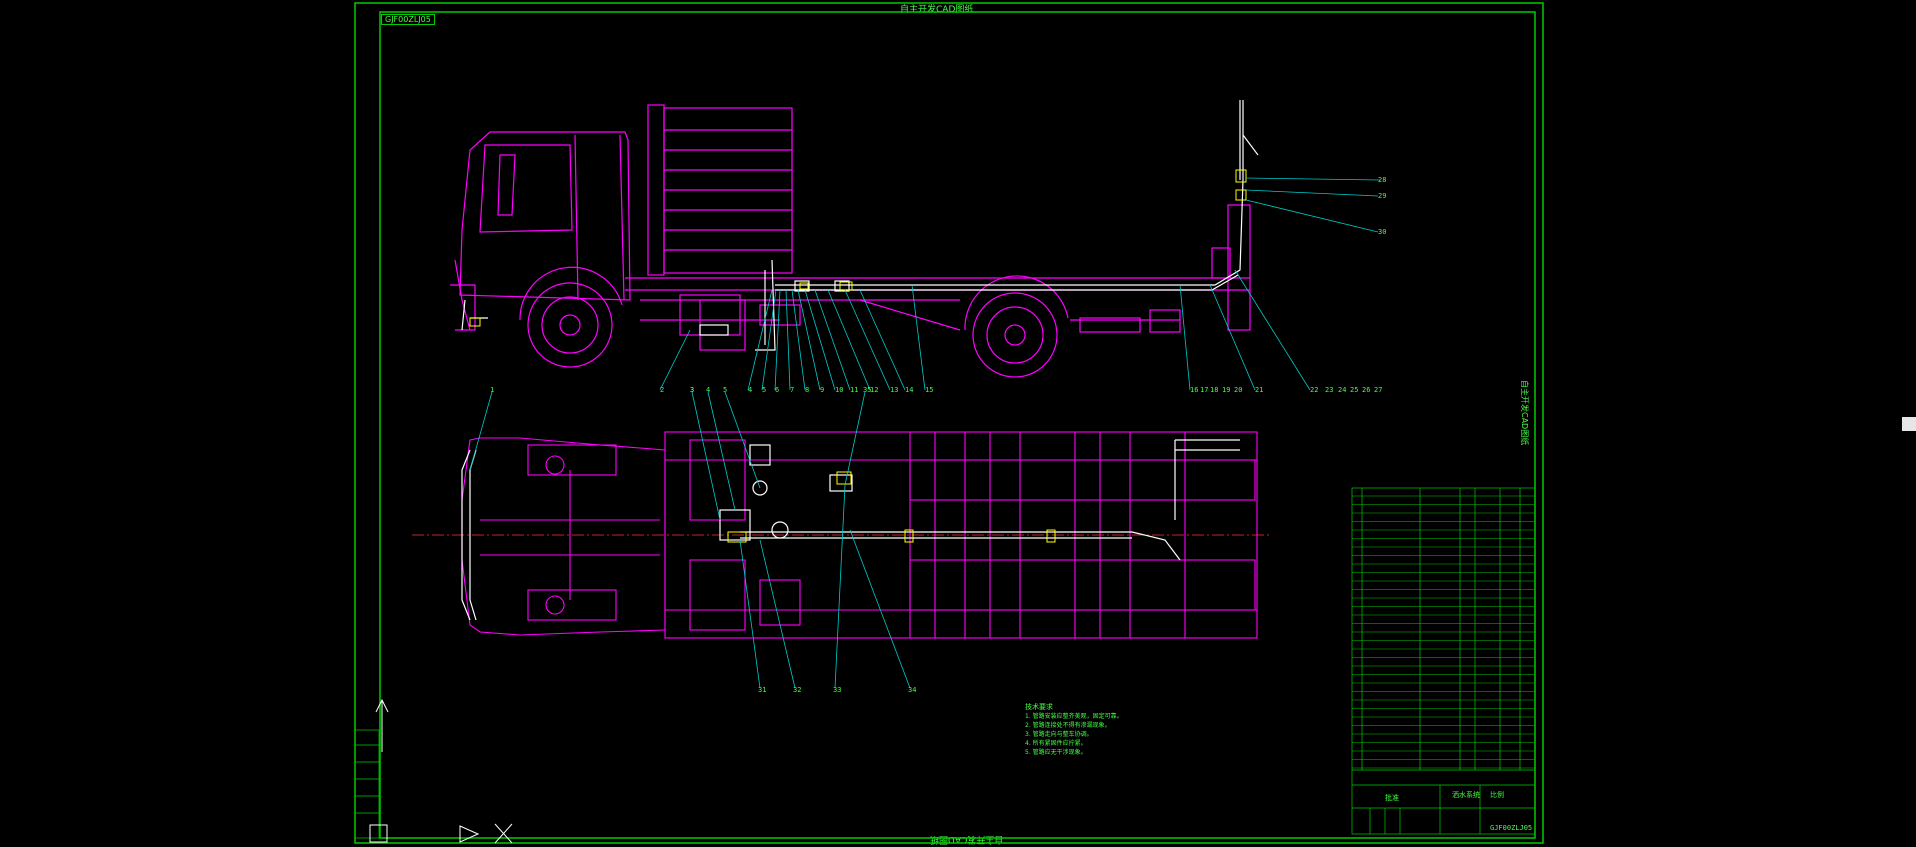  Describe the element at coordinates (1194, 390) in the screenshot. I see `callout-number: 16` at that location.